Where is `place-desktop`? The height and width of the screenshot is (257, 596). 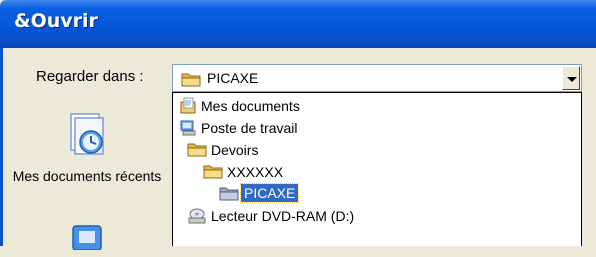 place-desktop is located at coordinates (87, 240).